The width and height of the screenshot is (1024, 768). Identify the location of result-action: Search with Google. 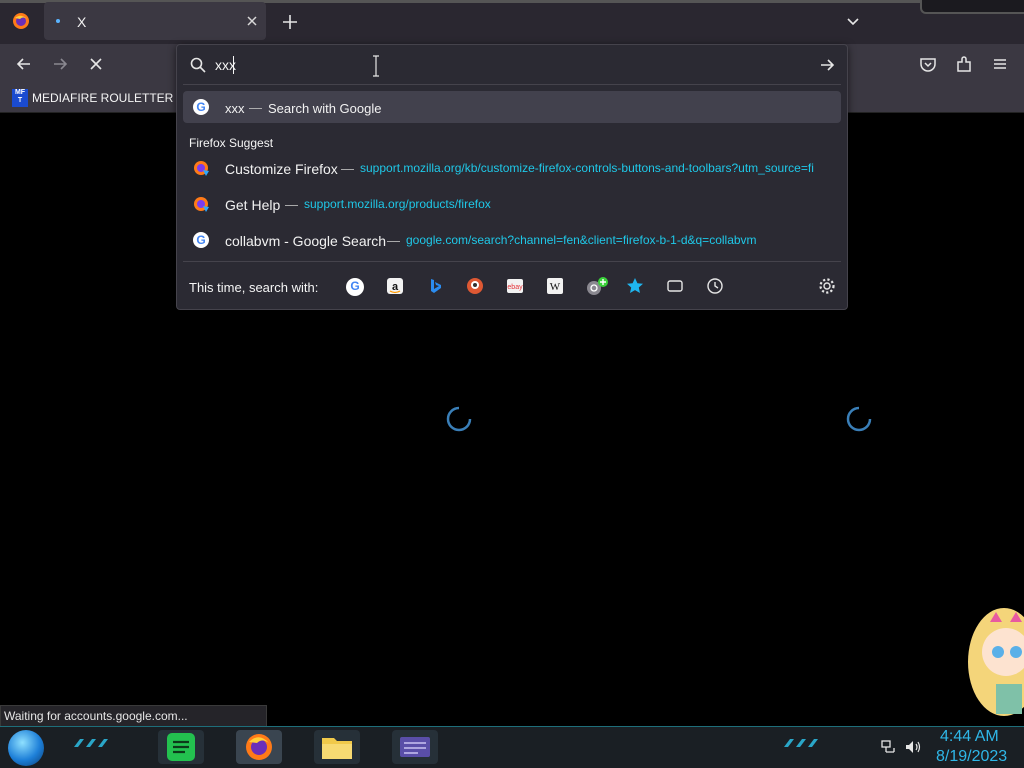
(325, 108).